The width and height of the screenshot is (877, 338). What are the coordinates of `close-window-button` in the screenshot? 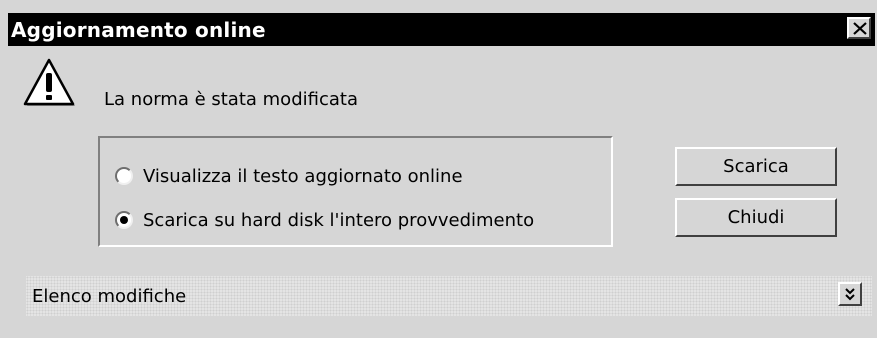 It's located at (859, 28).